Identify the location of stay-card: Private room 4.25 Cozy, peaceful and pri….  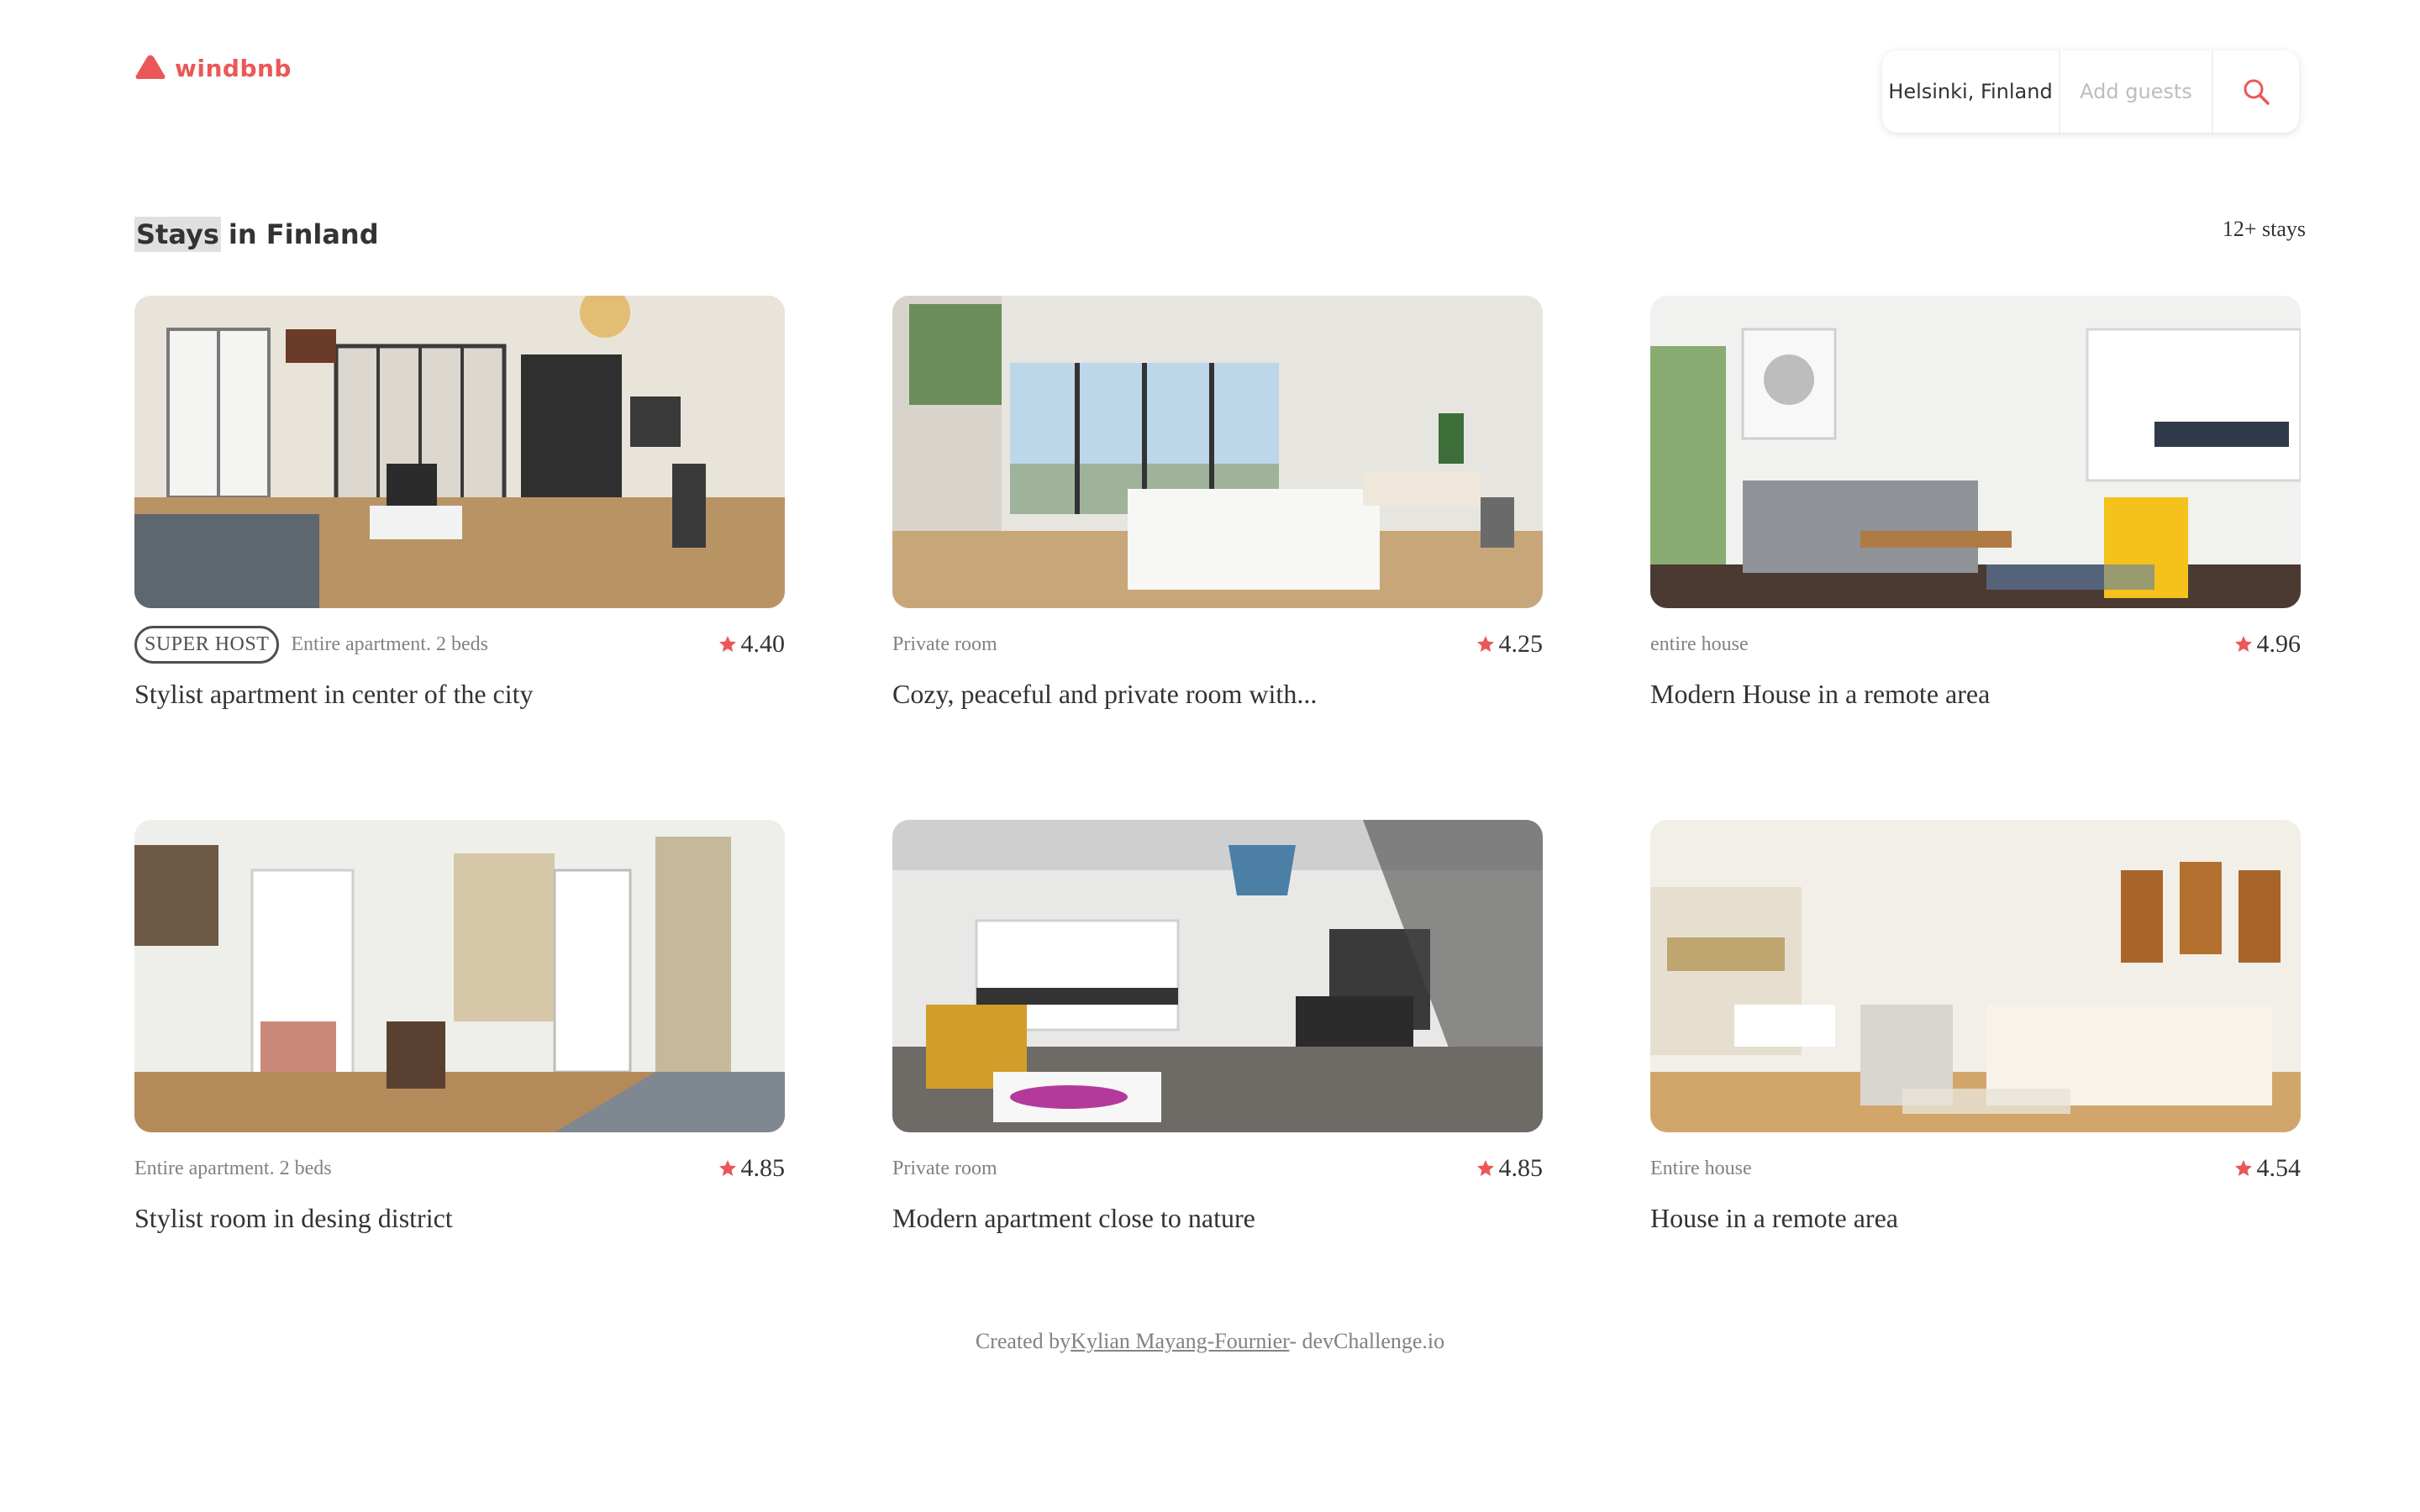
(1217, 503).